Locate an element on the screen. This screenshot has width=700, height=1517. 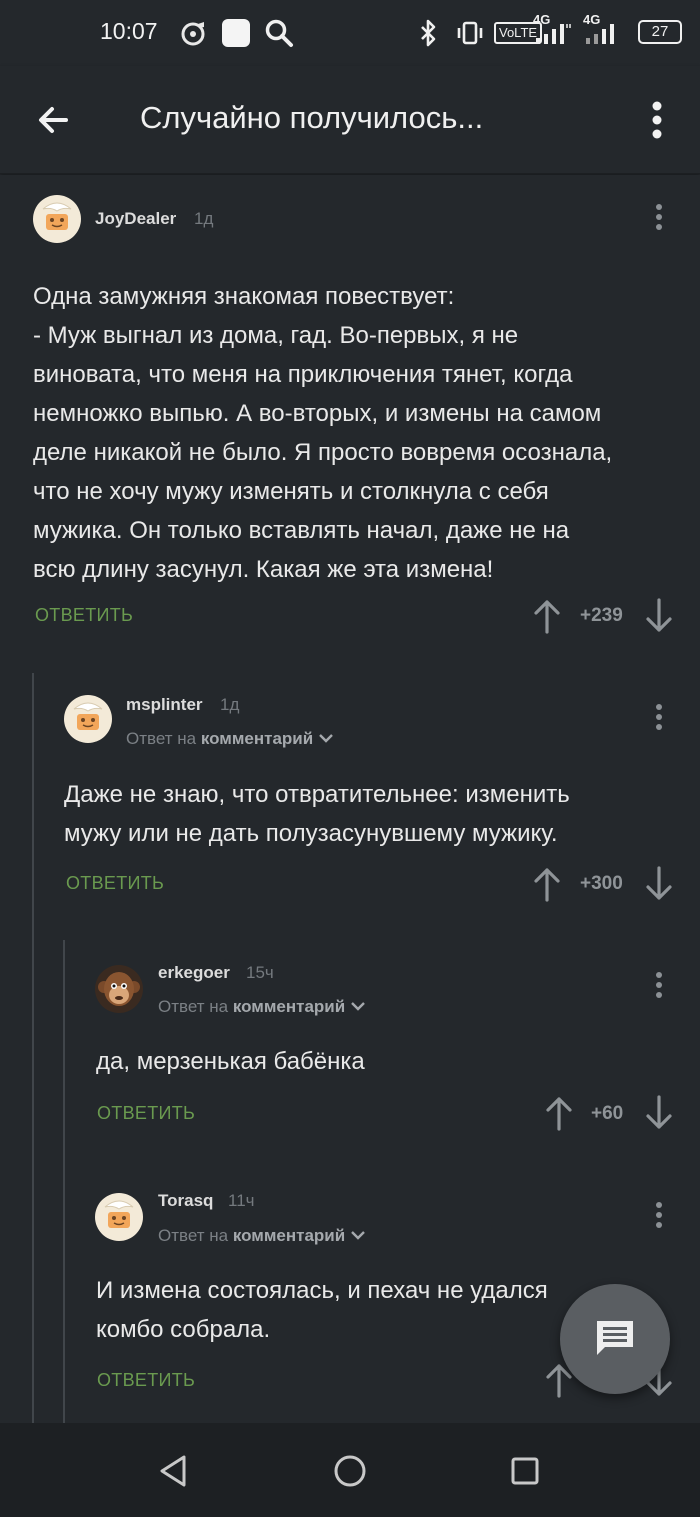
text-line: да, мерзенькая бабёнка is located at coordinates (230, 1061).